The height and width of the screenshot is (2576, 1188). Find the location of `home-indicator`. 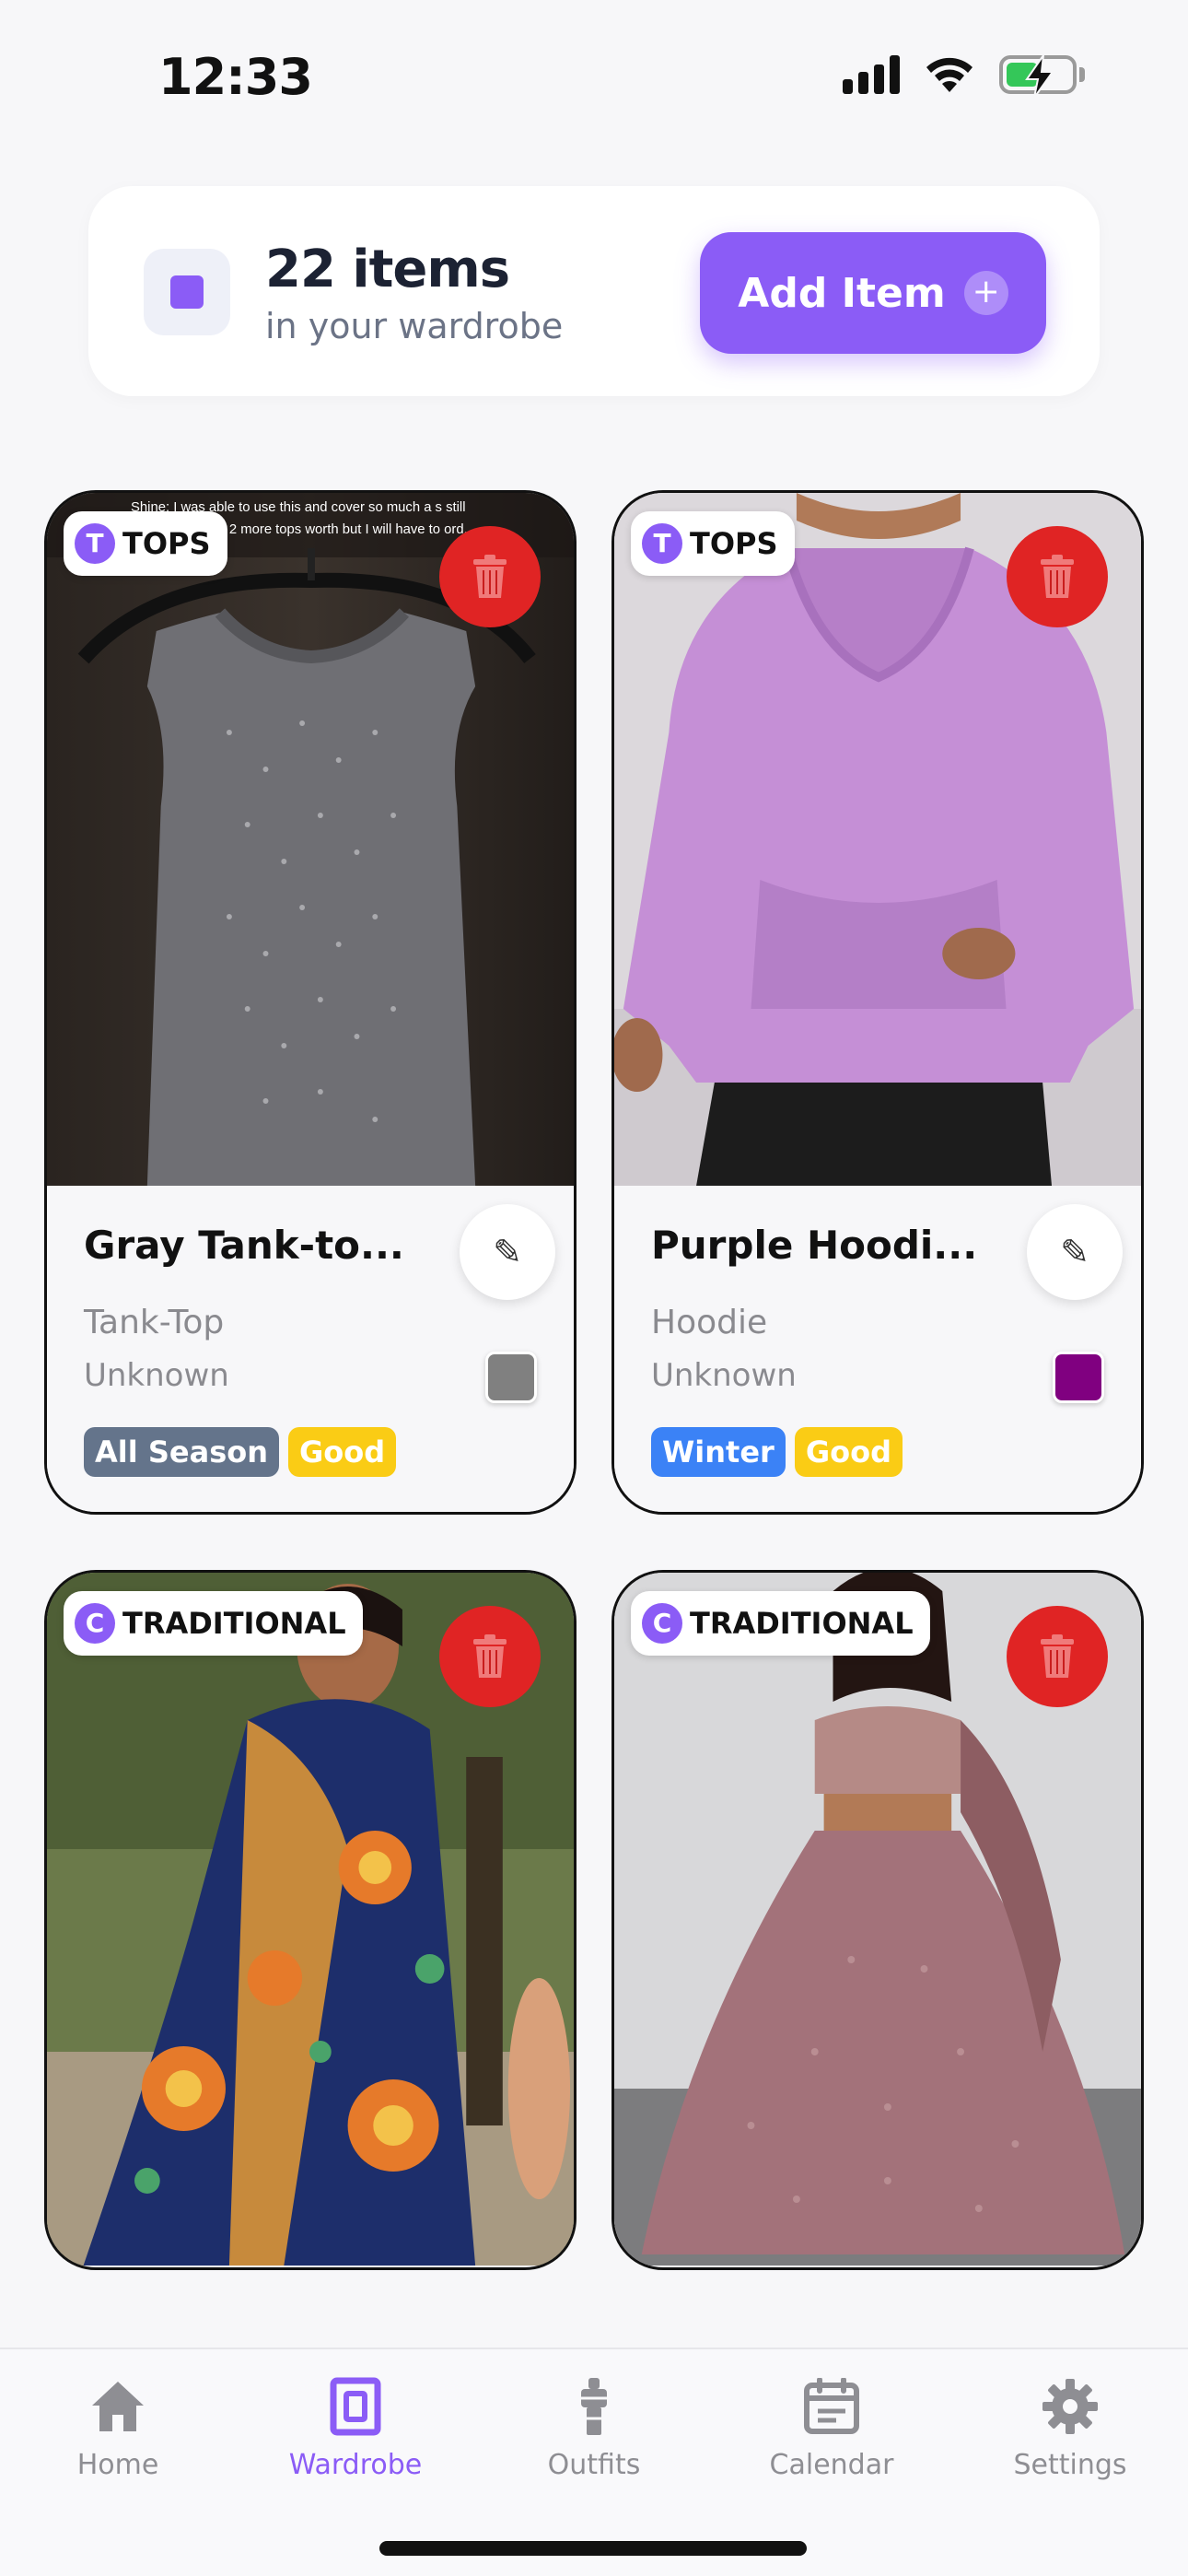

home-indicator is located at coordinates (593, 2548).